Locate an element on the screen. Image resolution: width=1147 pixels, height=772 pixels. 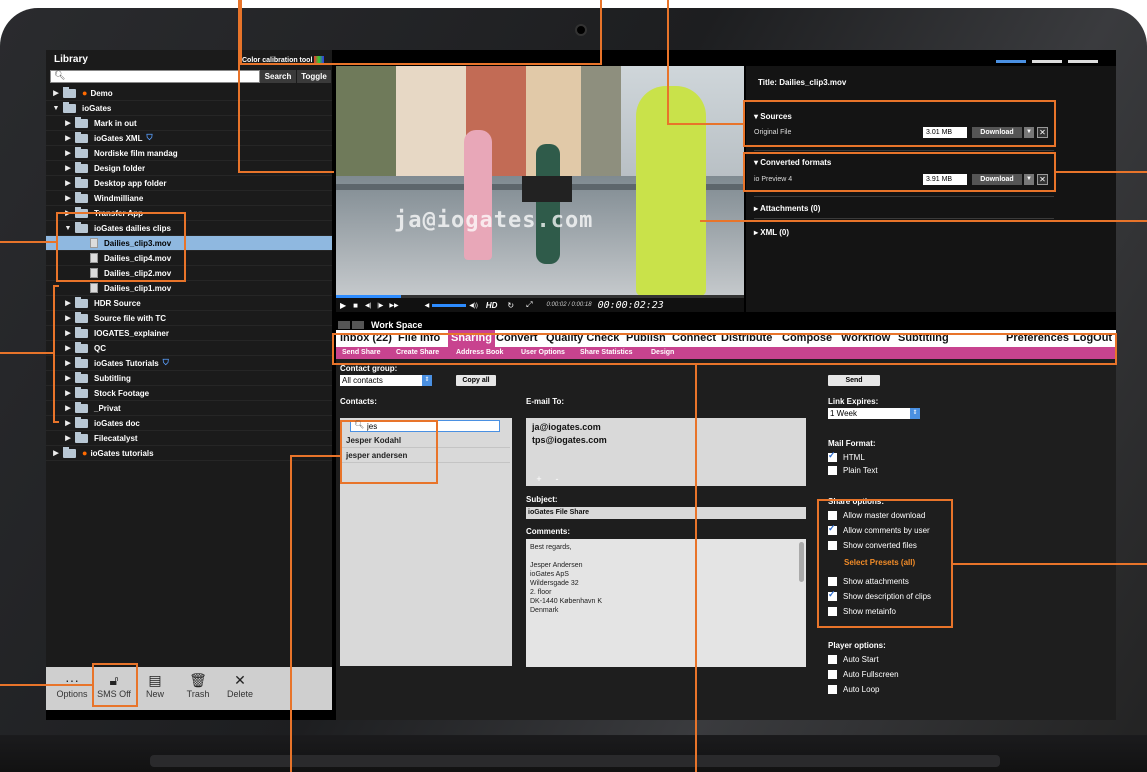
volume-down-icon: ◀ is located at coordinates (427, 305).